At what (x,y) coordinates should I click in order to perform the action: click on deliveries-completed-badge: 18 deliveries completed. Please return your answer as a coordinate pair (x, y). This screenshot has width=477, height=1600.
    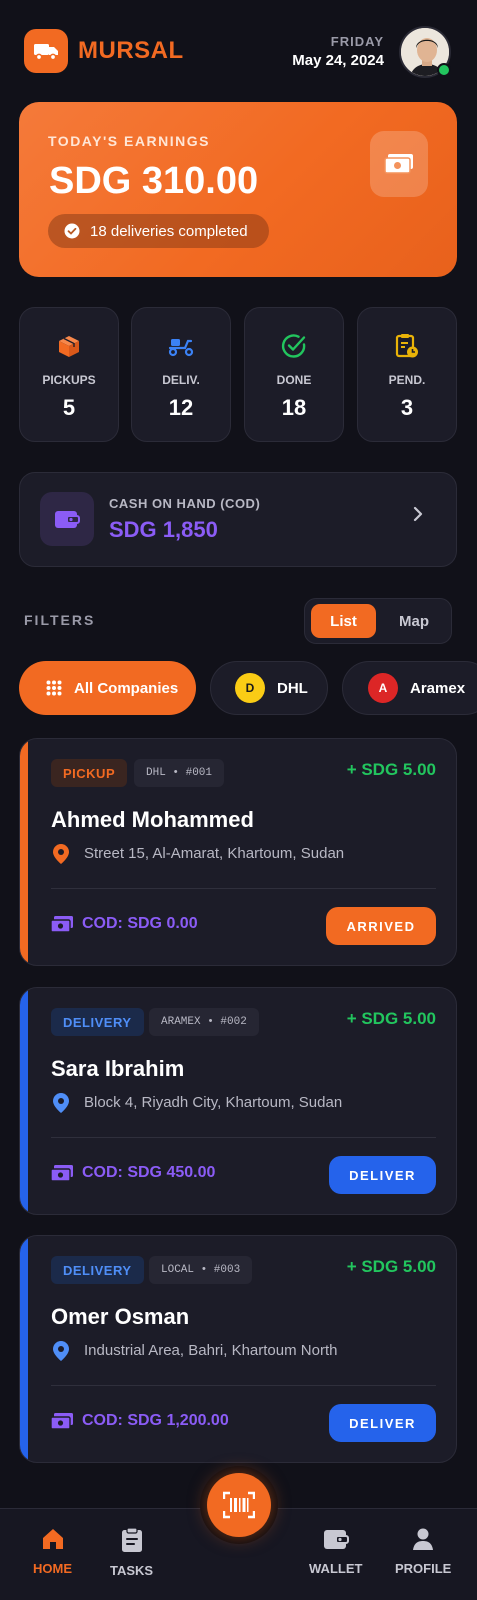
    Looking at the image, I should click on (158, 231).